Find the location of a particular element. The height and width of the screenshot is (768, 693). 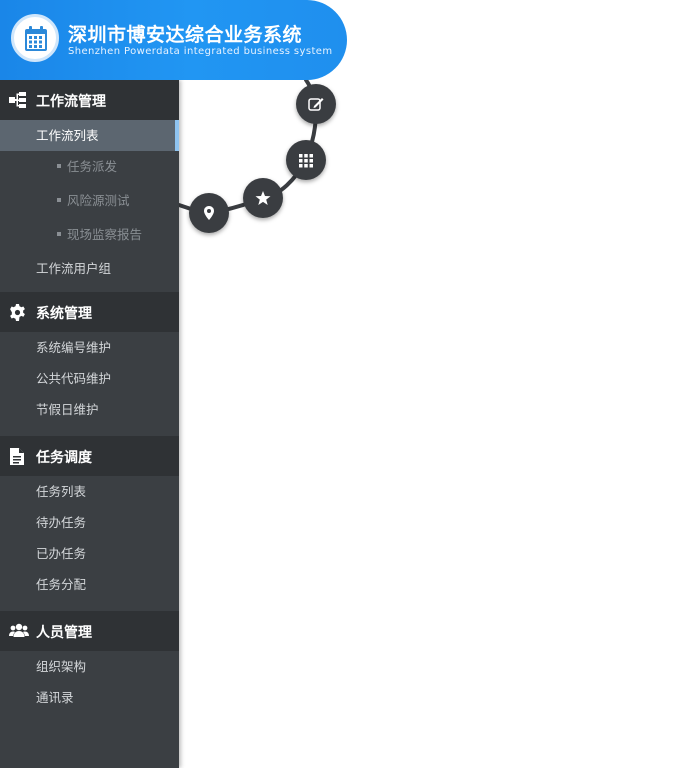

group-header-task-schedule: 任务调度 is located at coordinates (89, 456).